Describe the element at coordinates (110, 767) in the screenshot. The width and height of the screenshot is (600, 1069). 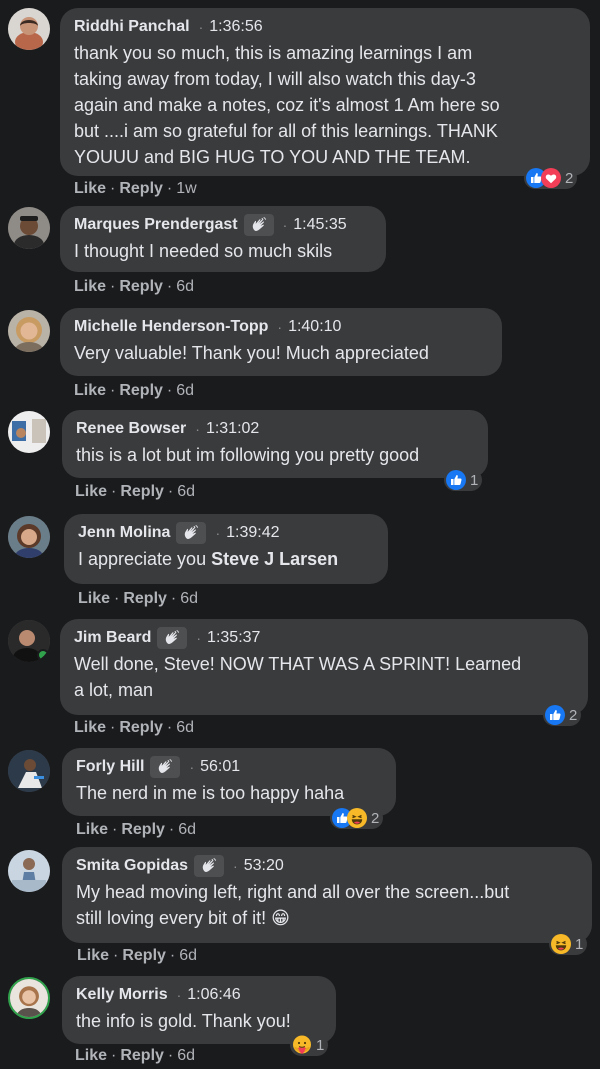
I see `commenter-name: Forly Hill` at that location.